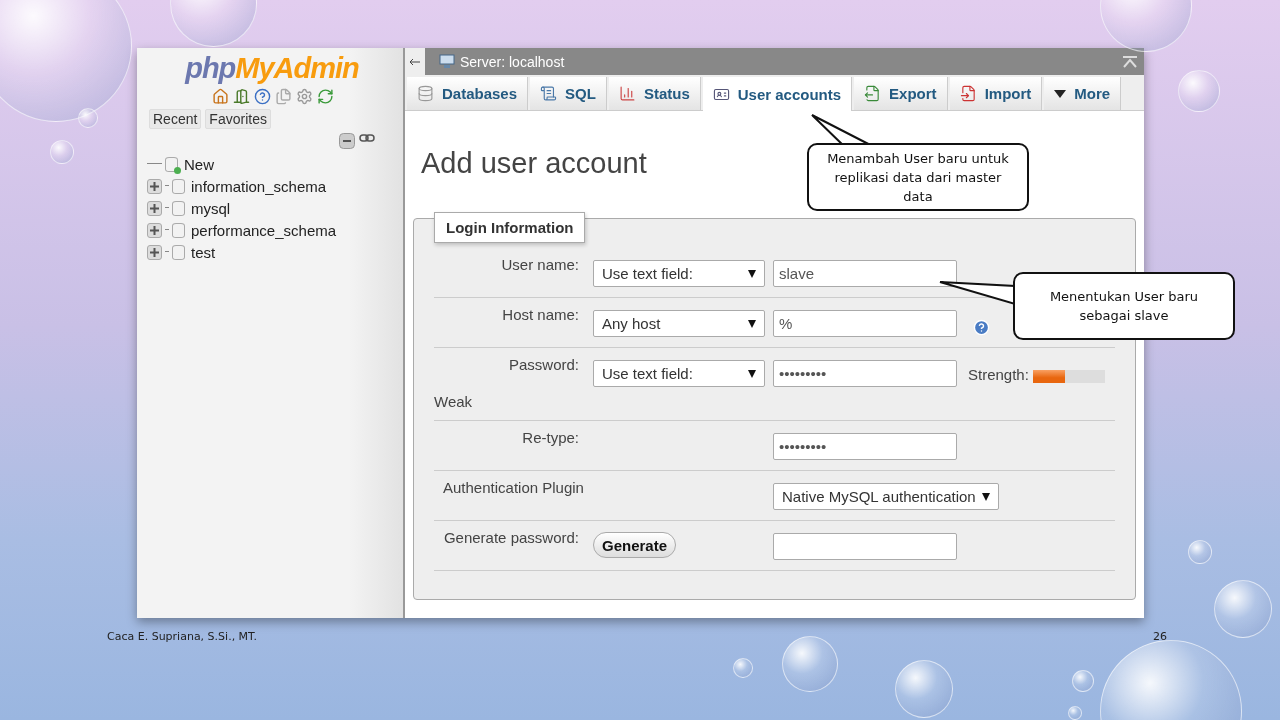 This screenshot has width=1280, height=720. What do you see at coordinates (901, 93) in the screenshot?
I see `nav-tab: Export` at bounding box center [901, 93].